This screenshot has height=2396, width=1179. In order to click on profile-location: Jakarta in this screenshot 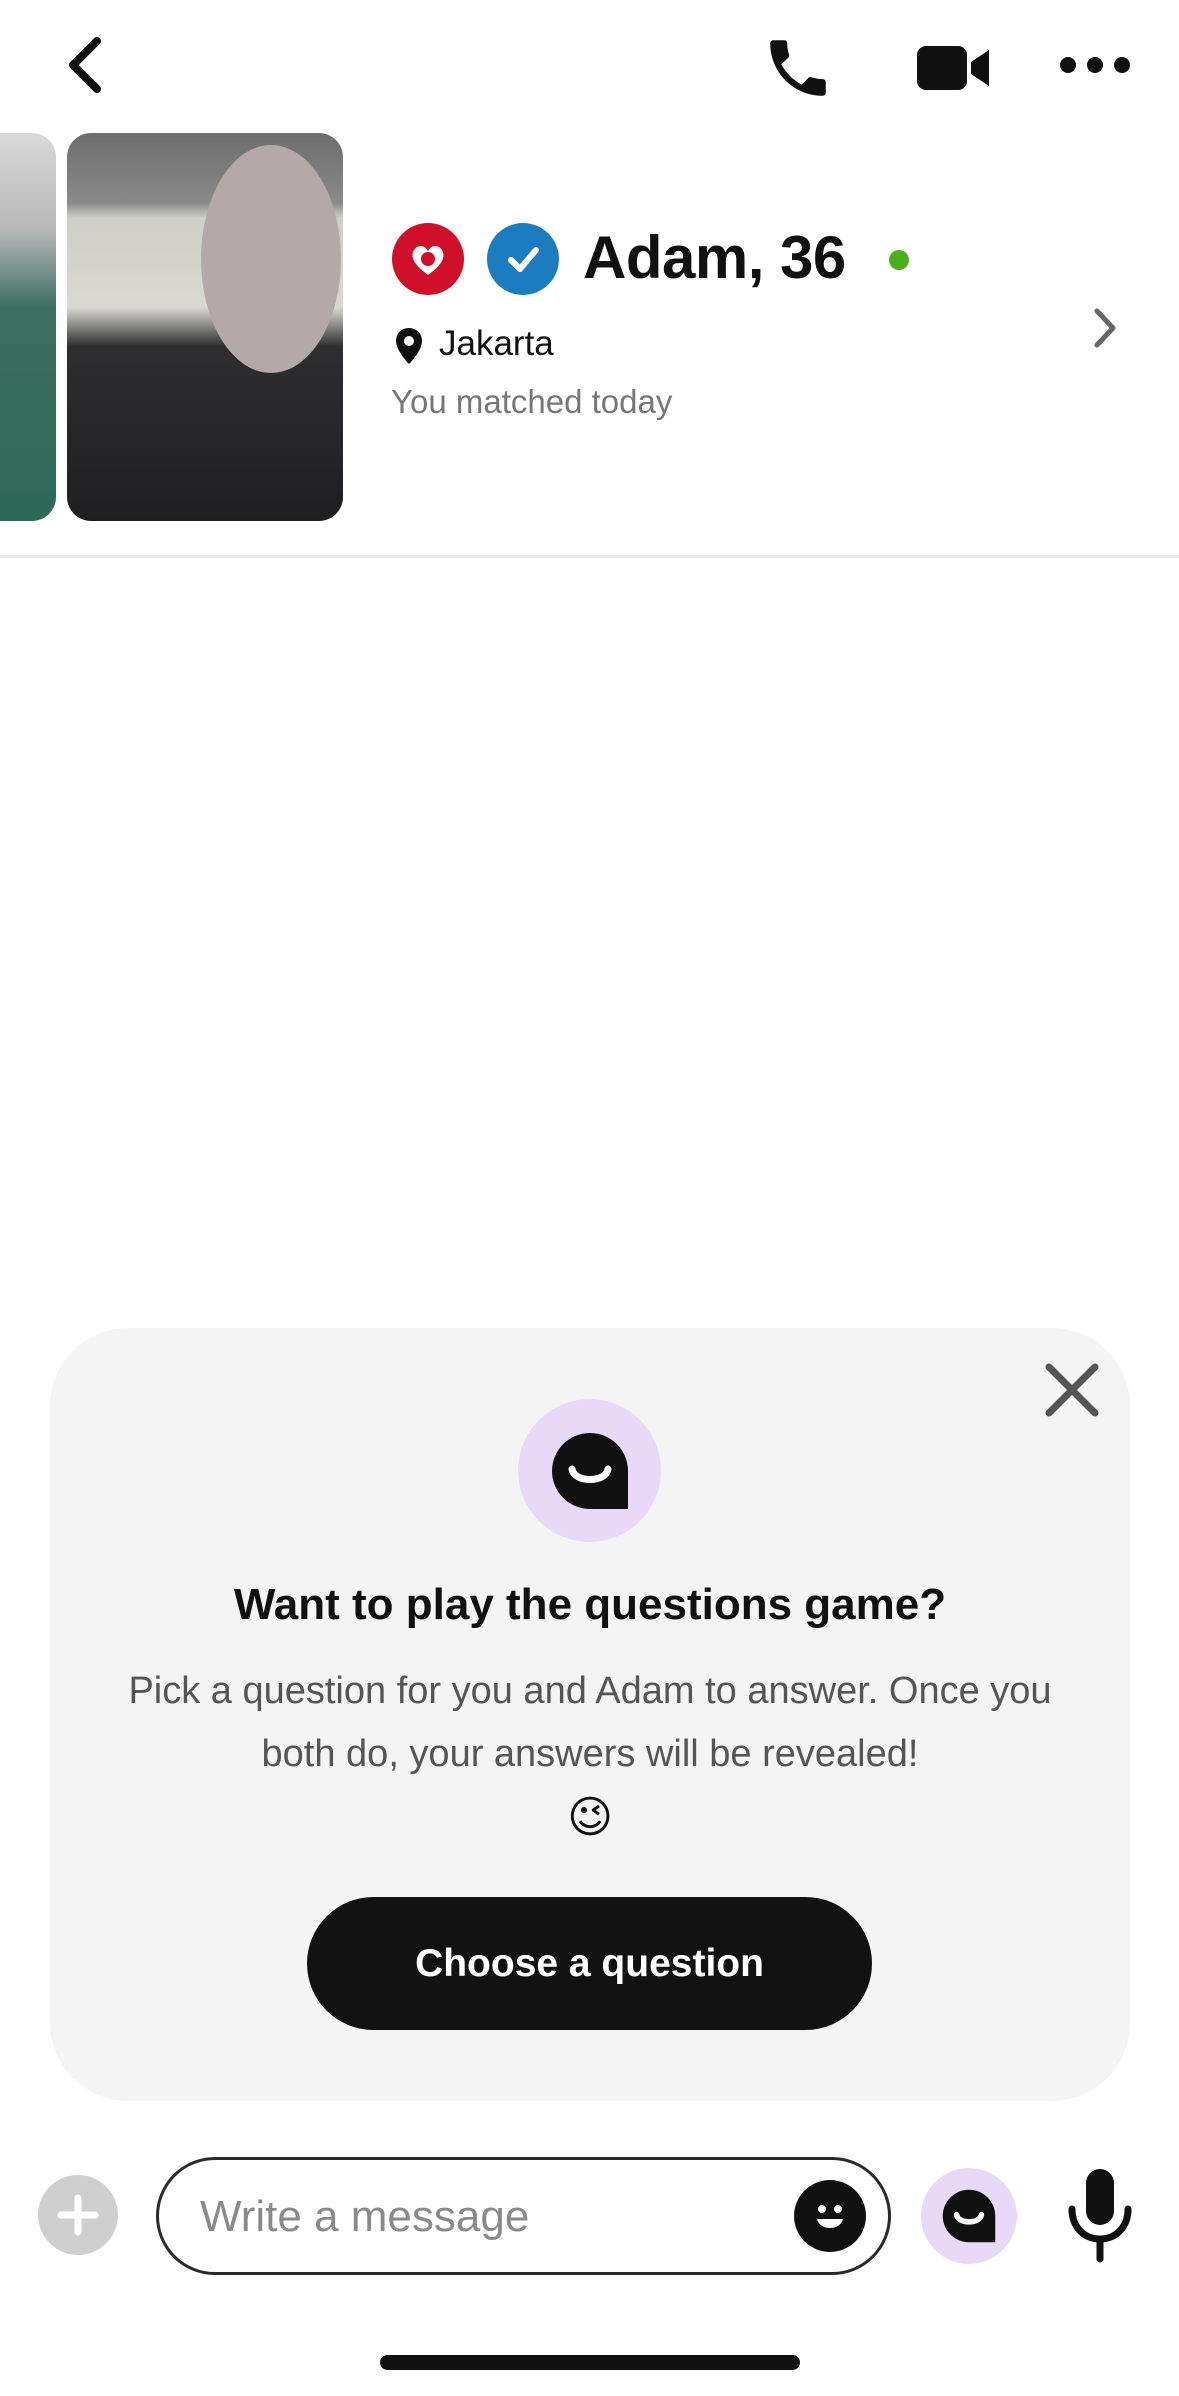, I will do `click(496, 343)`.